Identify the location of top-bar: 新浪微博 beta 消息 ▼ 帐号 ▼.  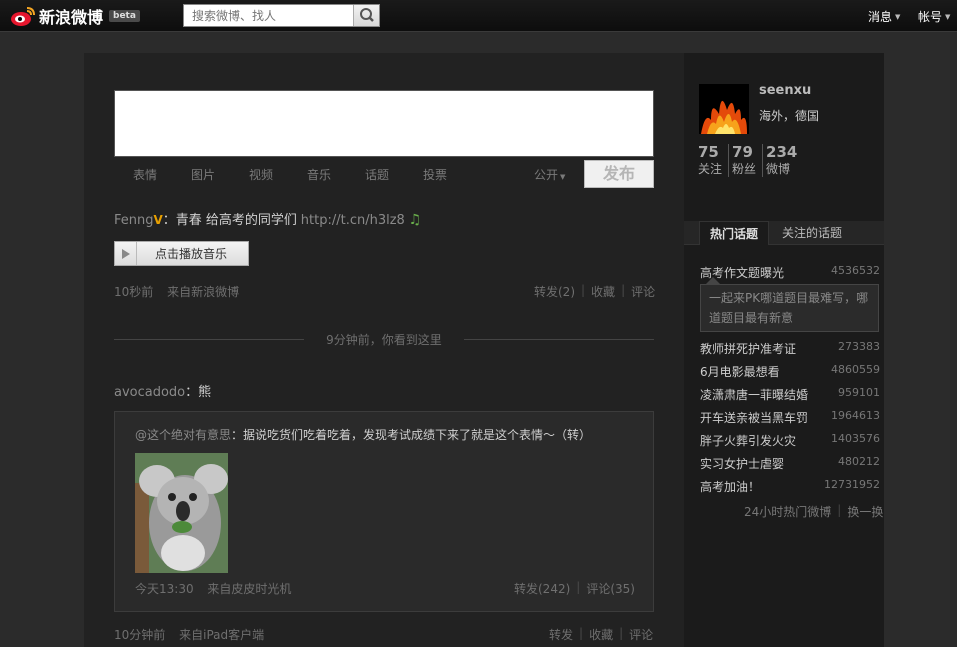
(478, 16).